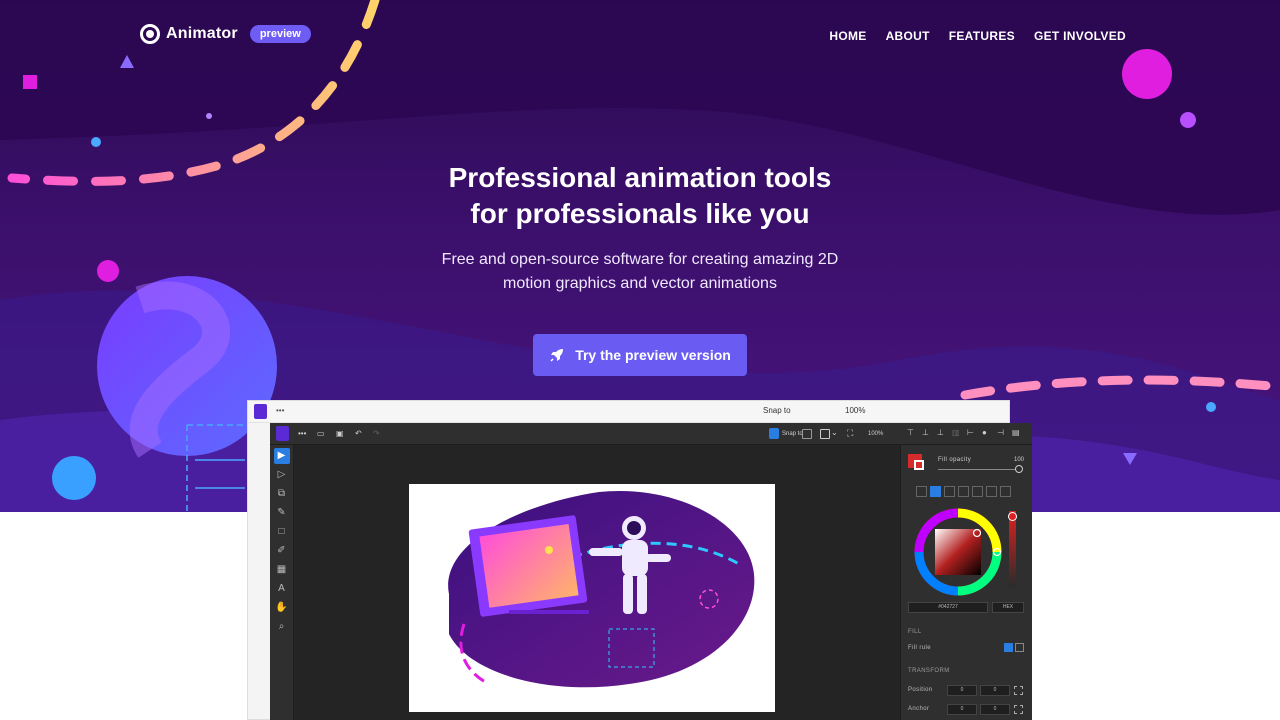 The image size is (1280, 720). What do you see at coordinates (855, 411) in the screenshot?
I see `light-zoom-value: 100%` at bounding box center [855, 411].